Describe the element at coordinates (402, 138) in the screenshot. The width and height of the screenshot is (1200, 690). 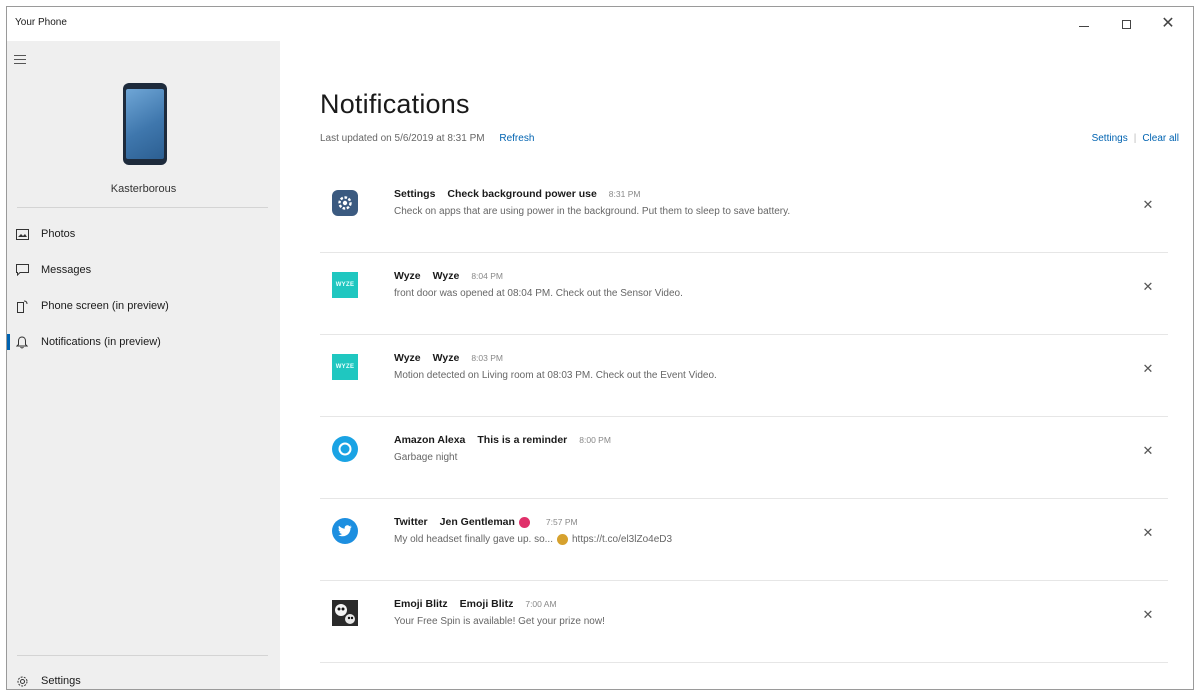
I see `last-updated-text: Last updated on 5/6/2019 at 8:31 PM` at that location.